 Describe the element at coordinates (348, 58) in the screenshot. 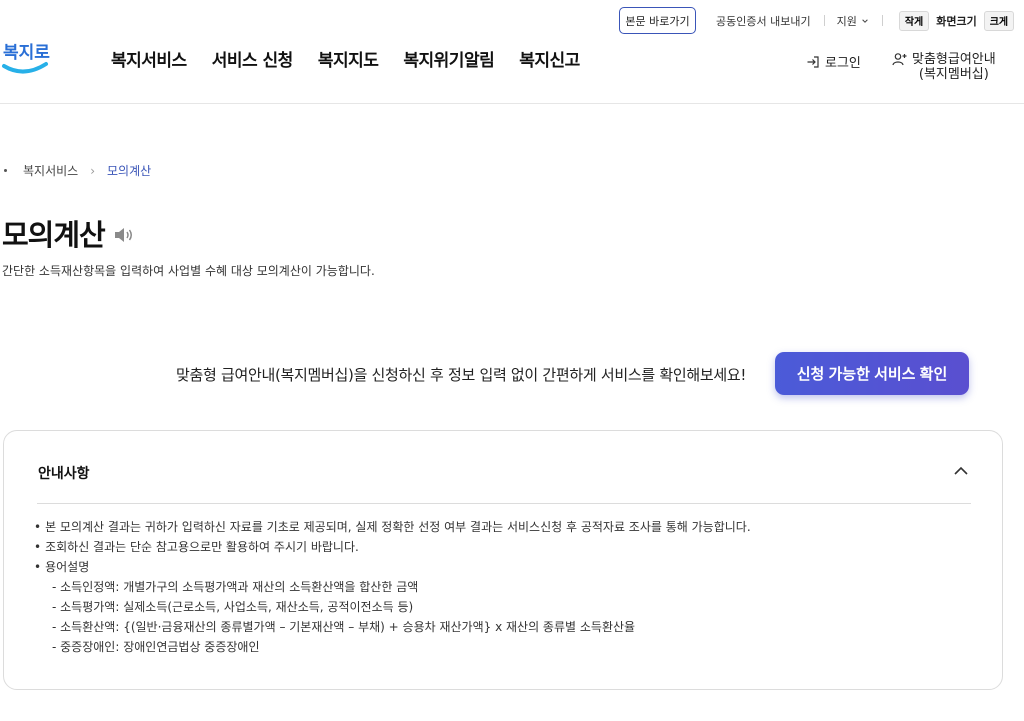

I see `nav-item-welfare-map: 복지지도` at that location.